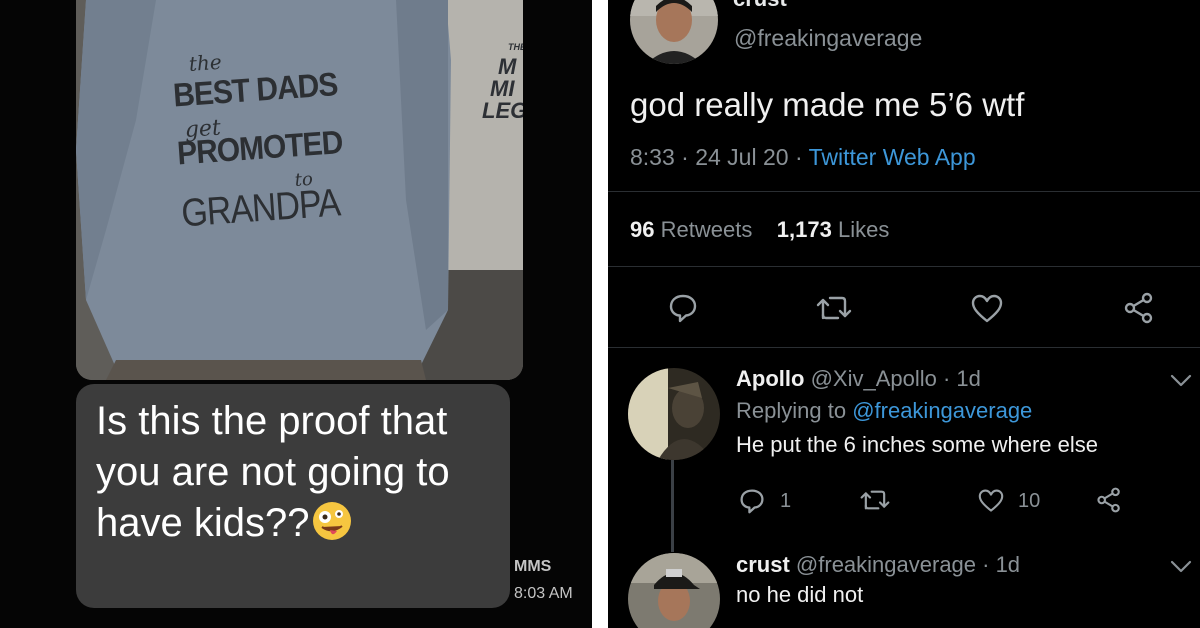 This screenshot has width=1200, height=628. What do you see at coordinates (533, 566) in the screenshot?
I see `mms-label: MMS` at bounding box center [533, 566].